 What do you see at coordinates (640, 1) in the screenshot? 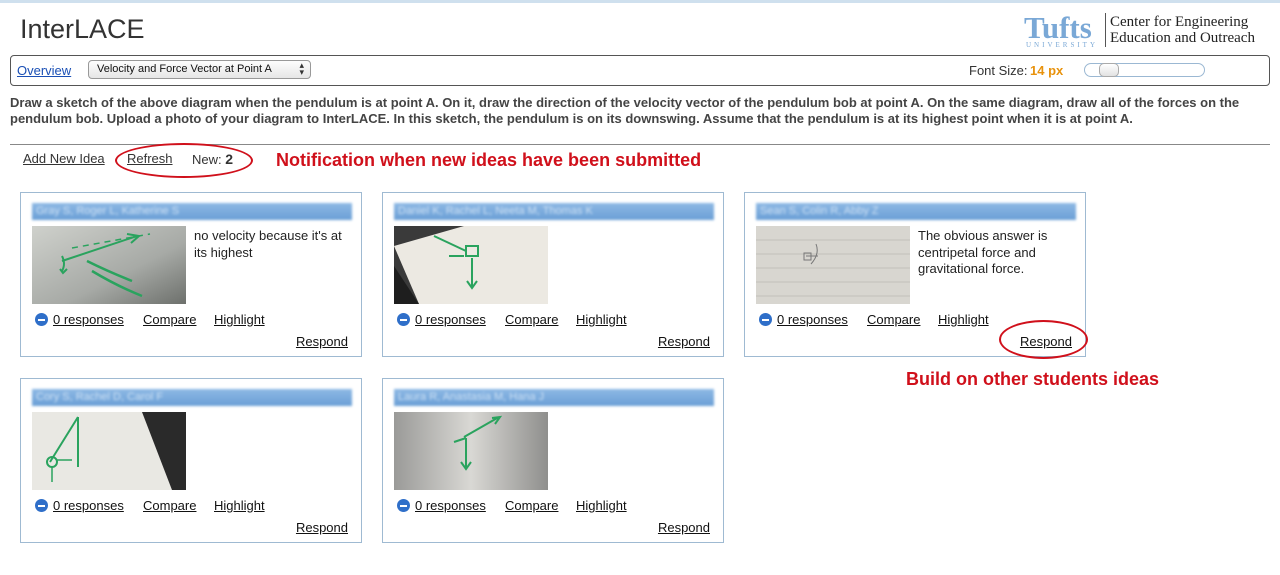
I see `top-accent-line` at bounding box center [640, 1].